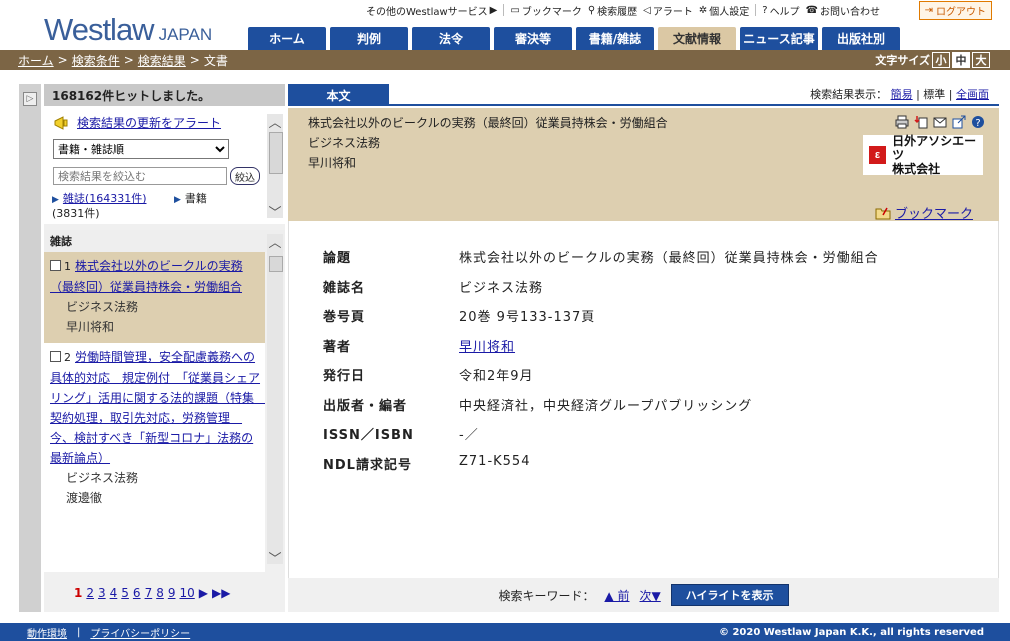 Image resolution: width=1010 pixels, height=641 pixels. What do you see at coordinates (338, 95) in the screenshot?
I see `tab-body: 本文` at bounding box center [338, 95].